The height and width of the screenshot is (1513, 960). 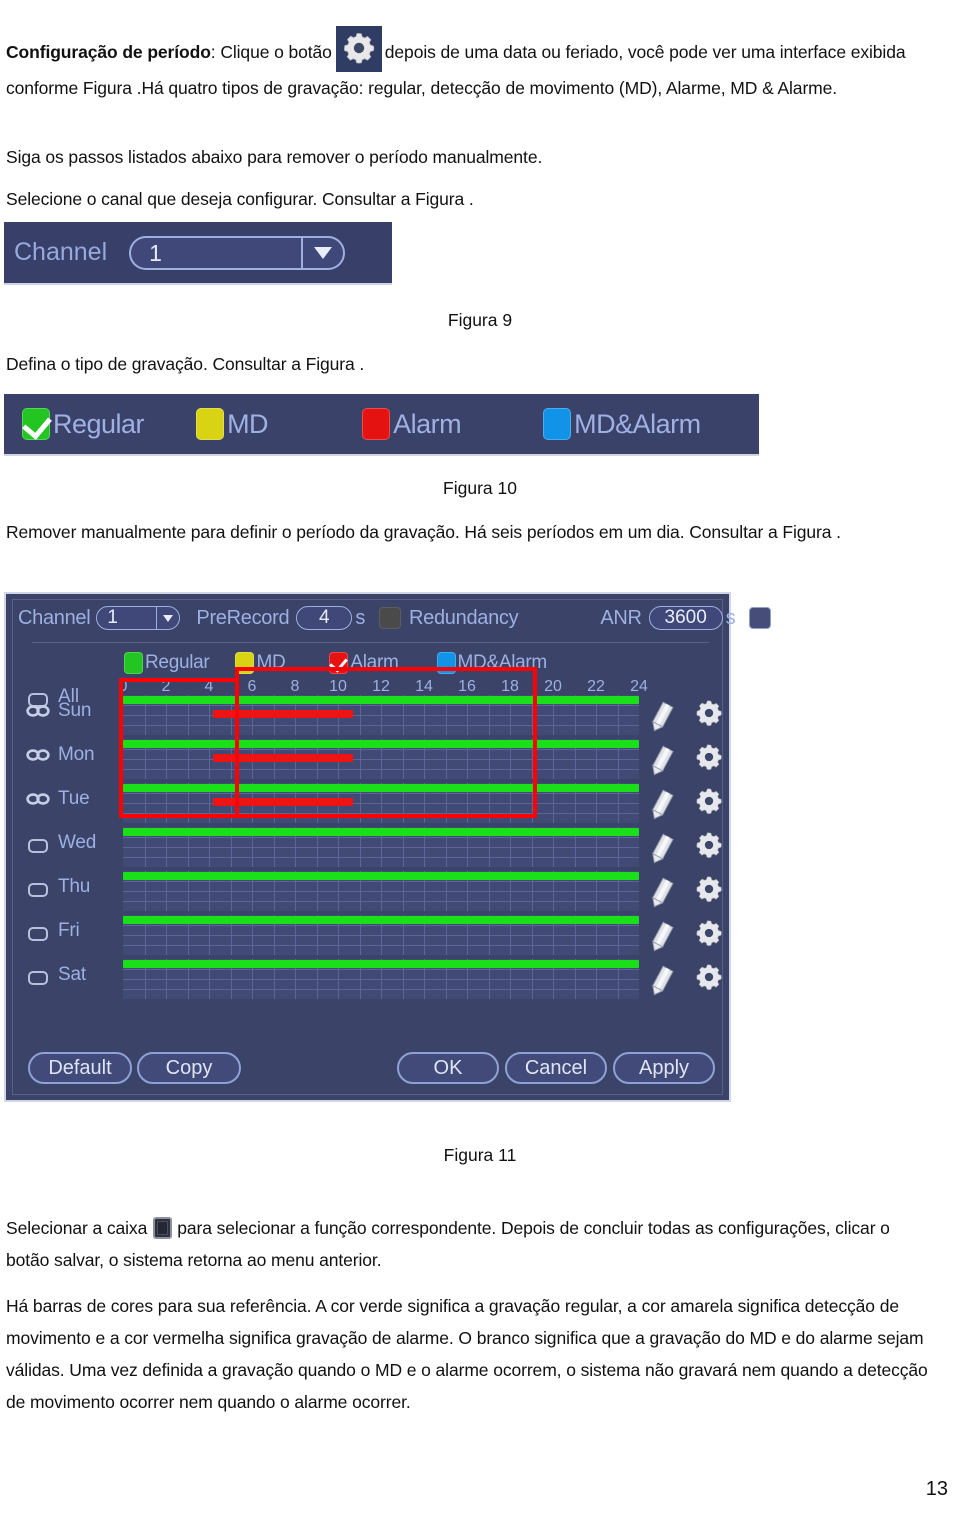 What do you see at coordinates (622, 424) in the screenshot?
I see `legend-item-md-alarm: MD&Alarm` at bounding box center [622, 424].